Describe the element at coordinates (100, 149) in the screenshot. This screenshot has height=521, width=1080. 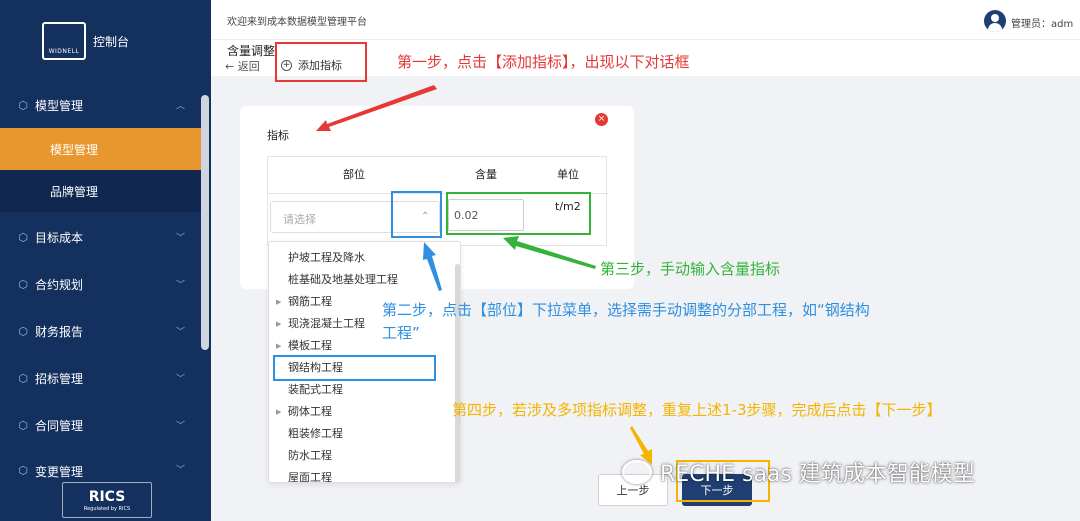
I see `submenu-model-management: 模型管理` at that location.